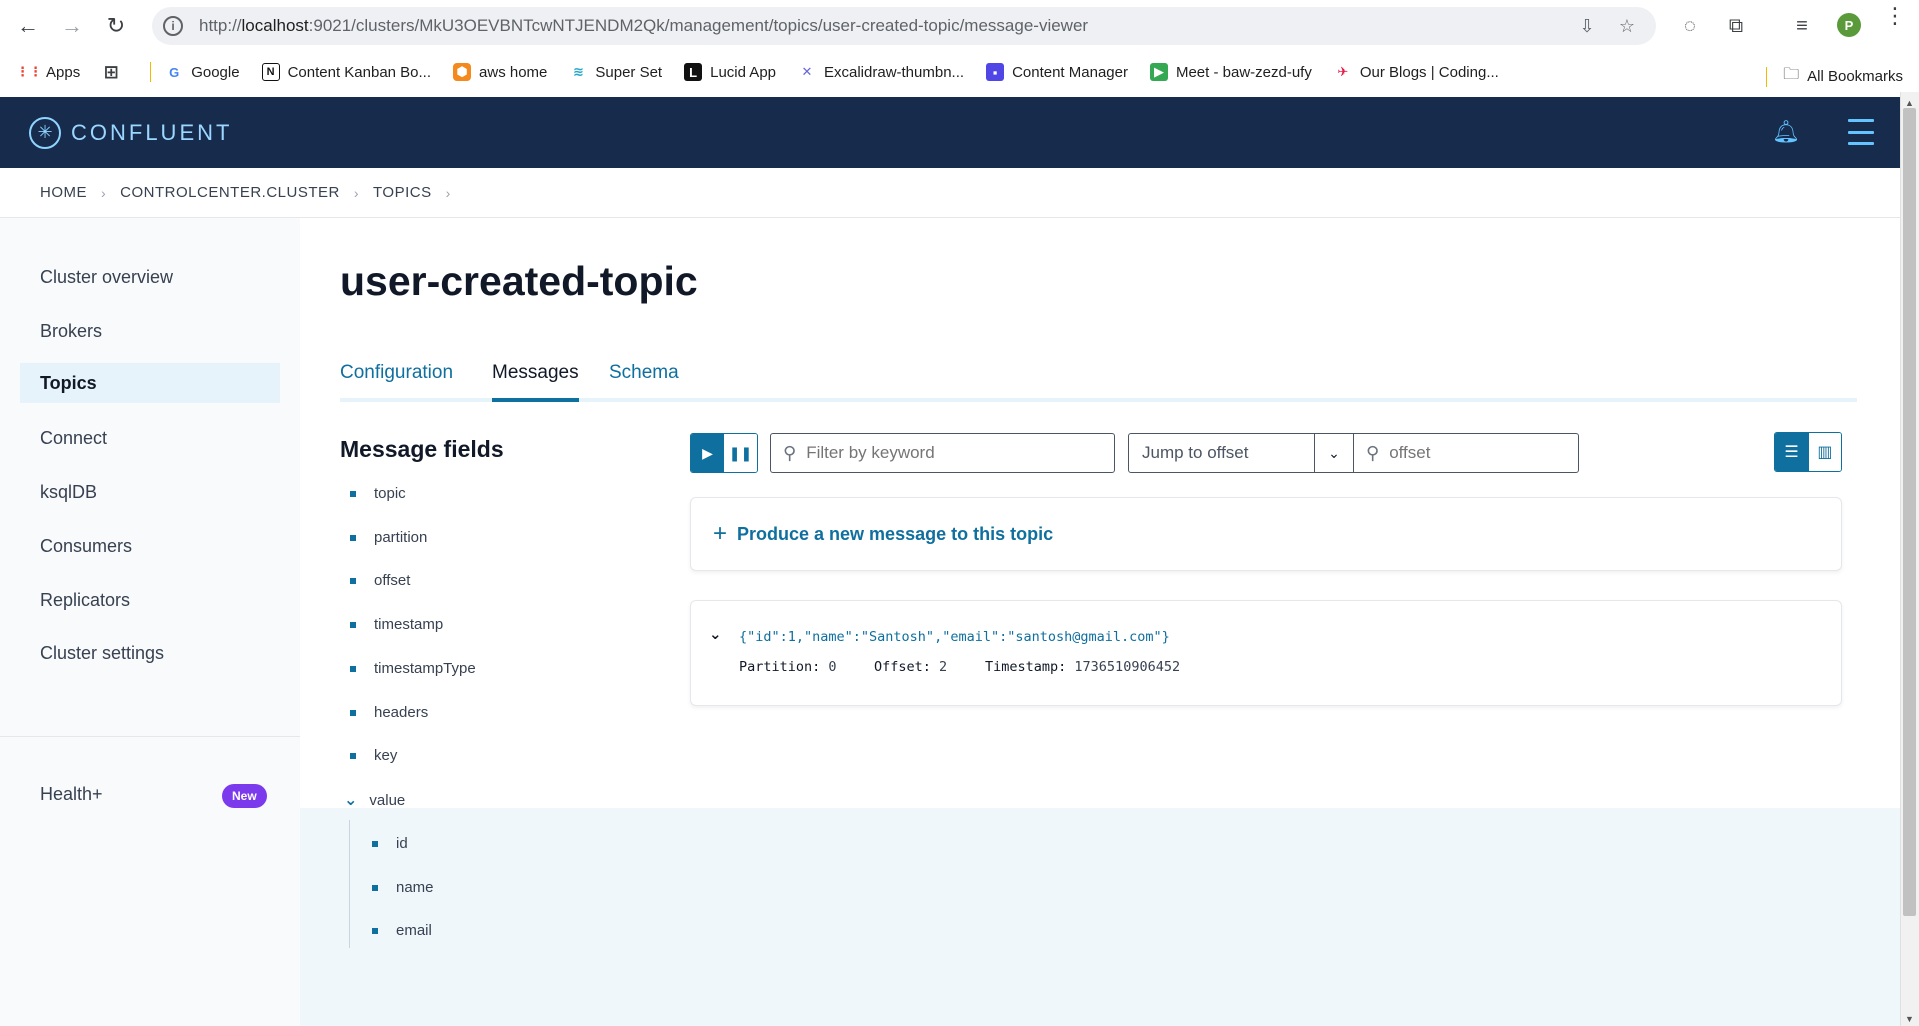  I want to click on field-partition: partition, so click(388, 537).